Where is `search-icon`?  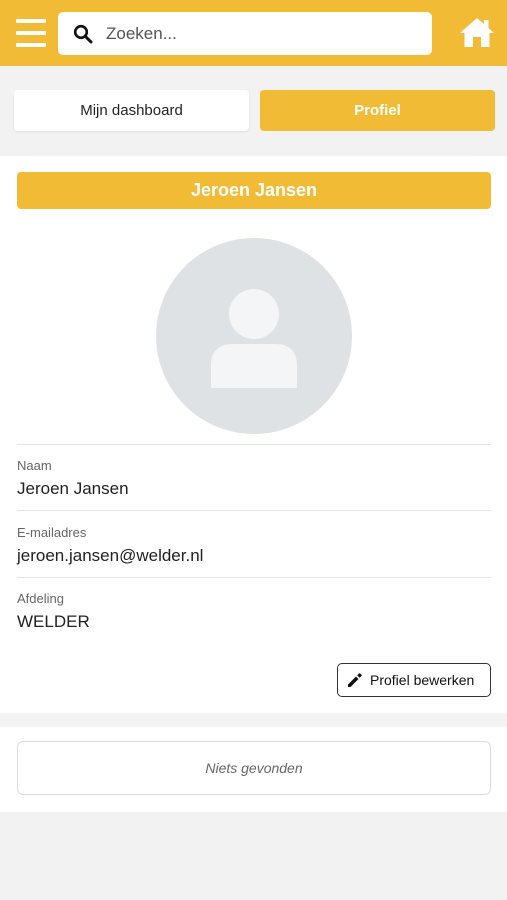
search-icon is located at coordinates (83, 34).